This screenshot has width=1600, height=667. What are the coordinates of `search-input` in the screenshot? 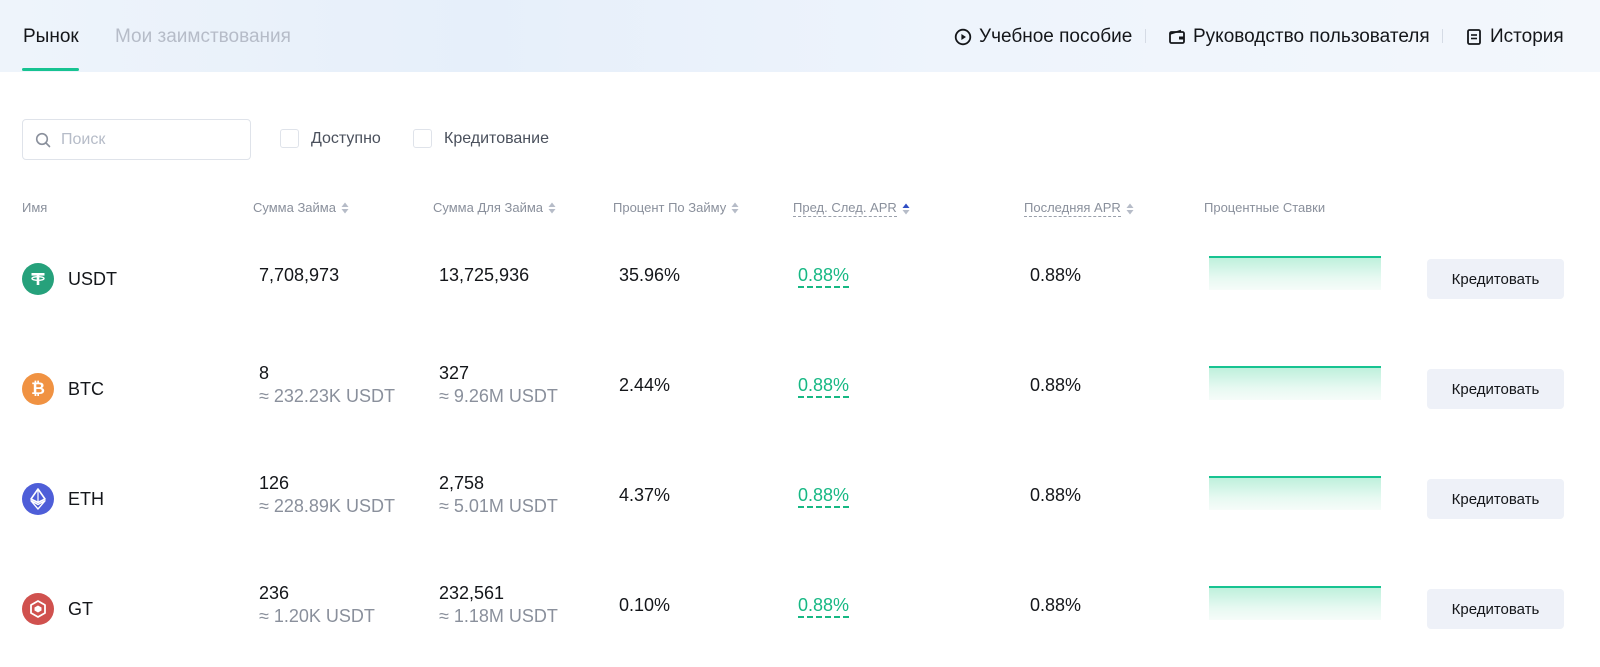 It's located at (146, 139).